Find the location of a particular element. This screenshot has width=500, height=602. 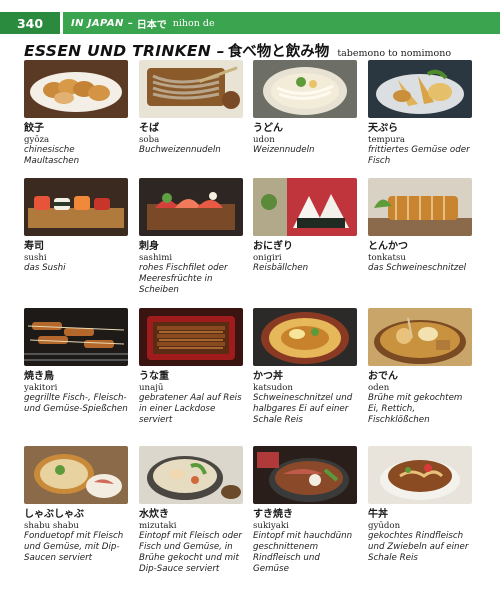

udon-photo is located at coordinates (305, 89).